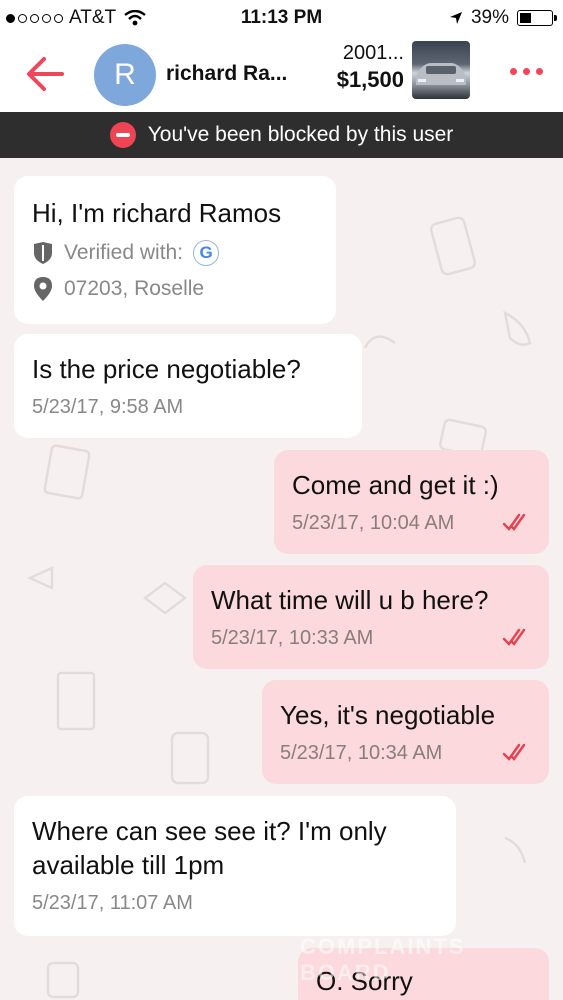 Image resolution: width=563 pixels, height=1000 pixels. I want to click on status-right: 39%, so click(503, 18).